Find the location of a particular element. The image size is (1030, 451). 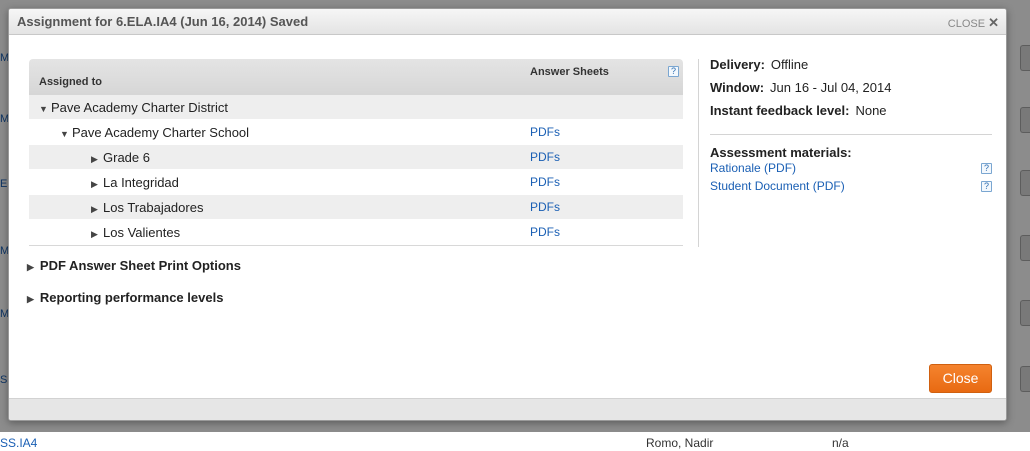

table-bottom-divider is located at coordinates (356, 245).